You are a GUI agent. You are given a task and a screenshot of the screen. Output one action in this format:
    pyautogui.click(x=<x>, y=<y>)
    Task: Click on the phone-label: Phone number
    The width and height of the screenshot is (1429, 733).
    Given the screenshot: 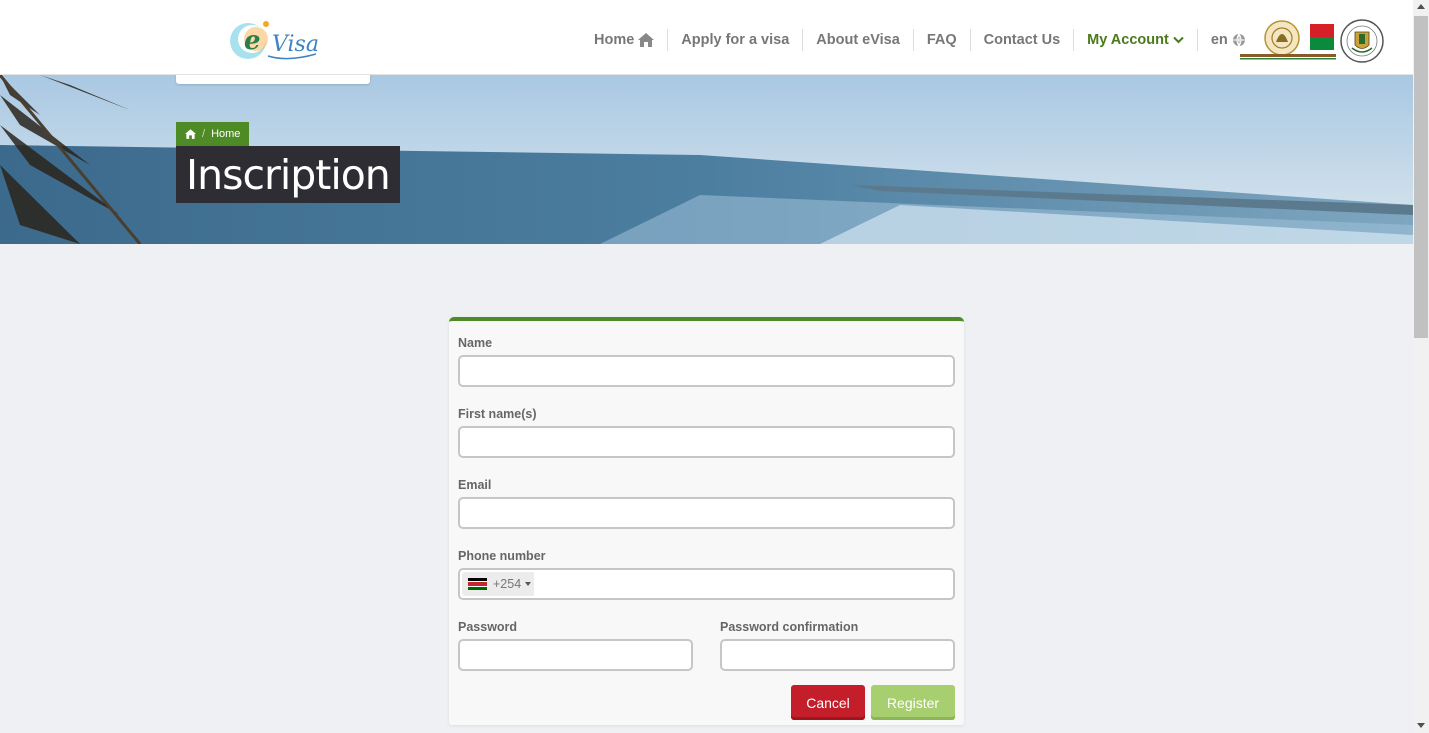 What is the action you would take?
    pyautogui.click(x=502, y=556)
    